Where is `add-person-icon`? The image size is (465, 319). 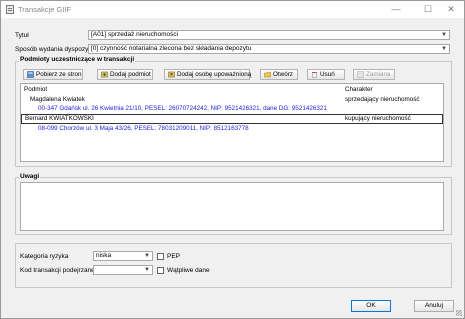 add-person-icon is located at coordinates (171, 74).